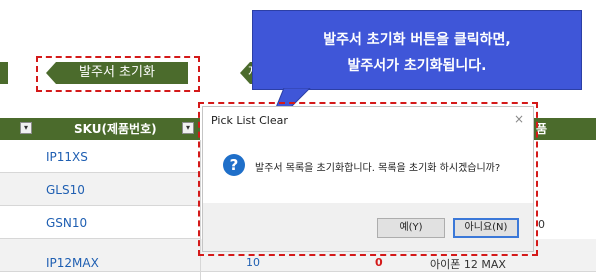  Describe the element at coordinates (417, 66) in the screenshot. I see `callout-line-2: 발주서가 초기화됩니다.` at that location.